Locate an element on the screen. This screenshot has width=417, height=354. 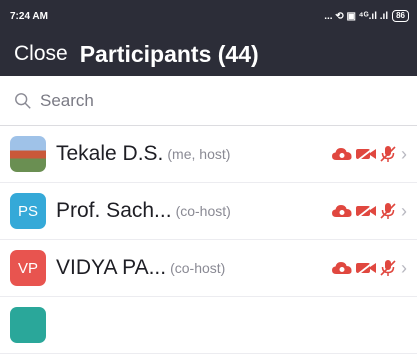
status-icons: ... ⟲ ▣ ⁴ᴳ.ıl .ıl 86 is located at coordinates (366, 16).